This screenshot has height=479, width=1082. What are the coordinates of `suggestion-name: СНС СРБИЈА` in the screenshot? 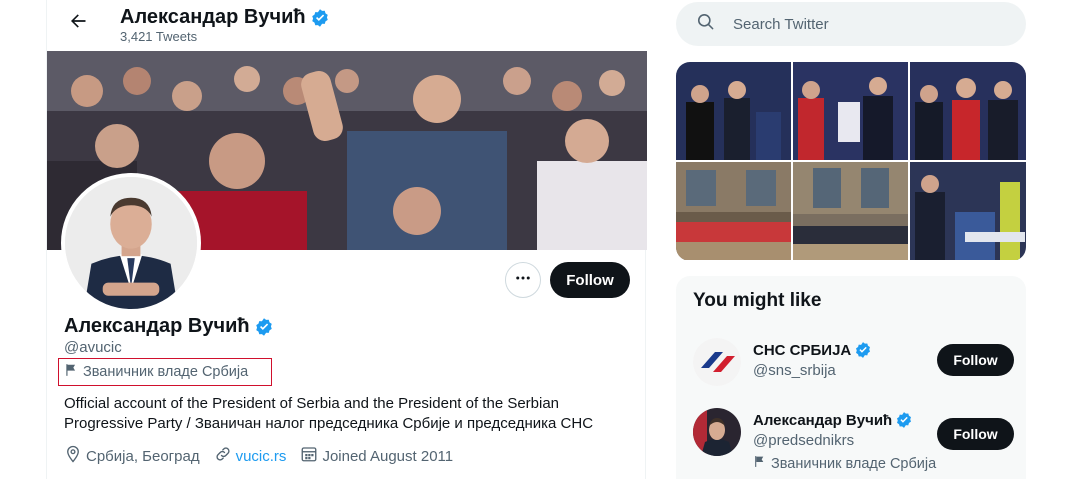 It's located at (812, 350).